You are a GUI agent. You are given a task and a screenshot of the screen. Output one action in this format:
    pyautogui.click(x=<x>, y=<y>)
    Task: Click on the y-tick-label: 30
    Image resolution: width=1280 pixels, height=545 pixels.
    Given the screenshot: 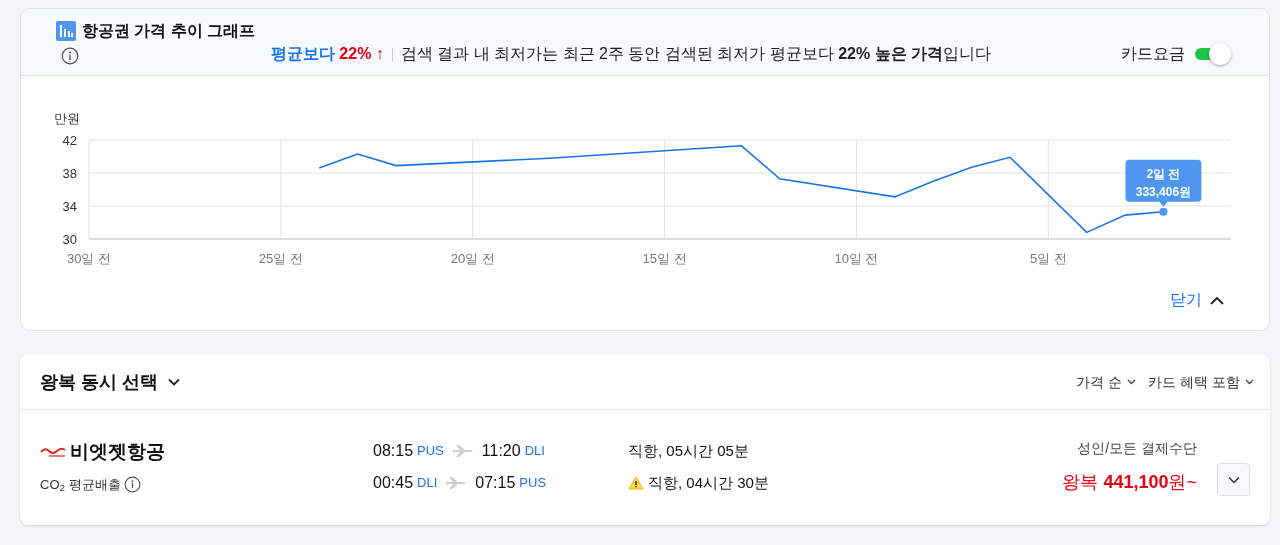 What is the action you would take?
    pyautogui.click(x=69, y=239)
    